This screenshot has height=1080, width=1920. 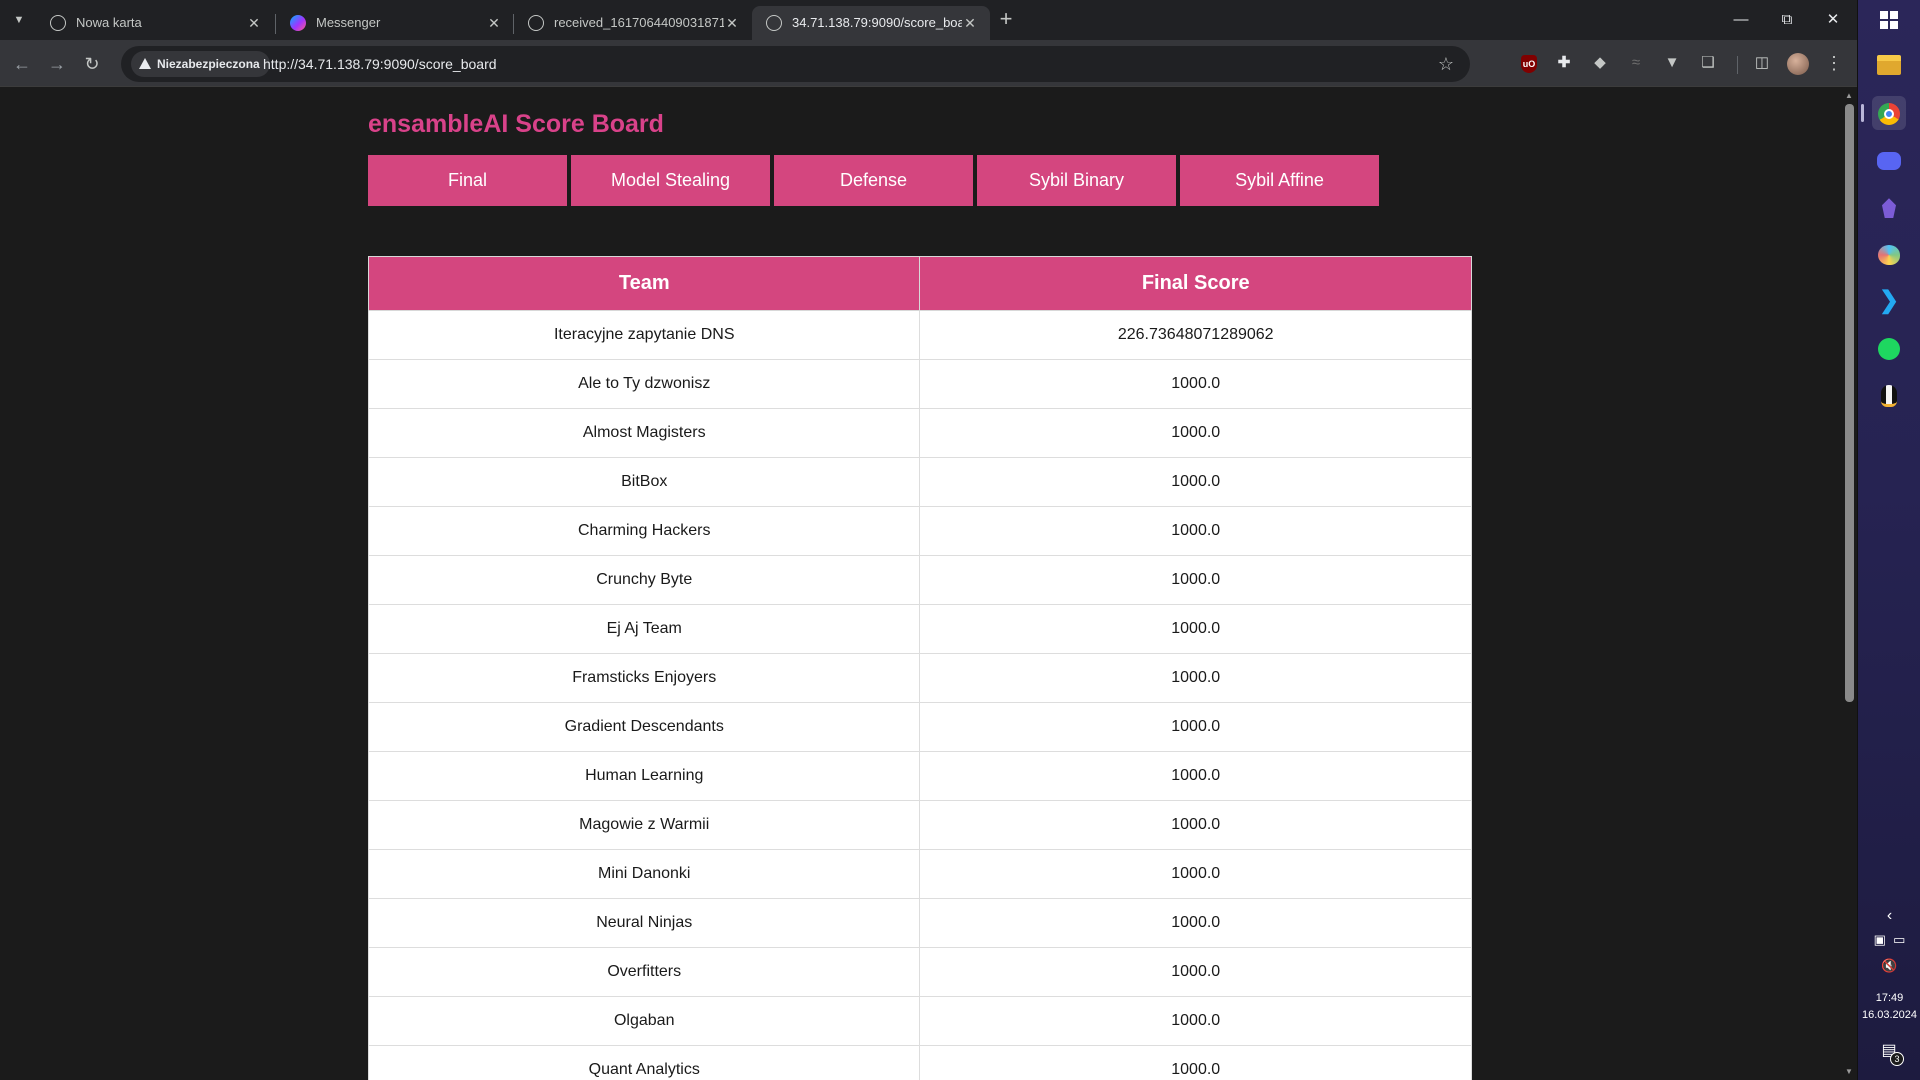 I want to click on messenger-icon, so click(x=298, y=23).